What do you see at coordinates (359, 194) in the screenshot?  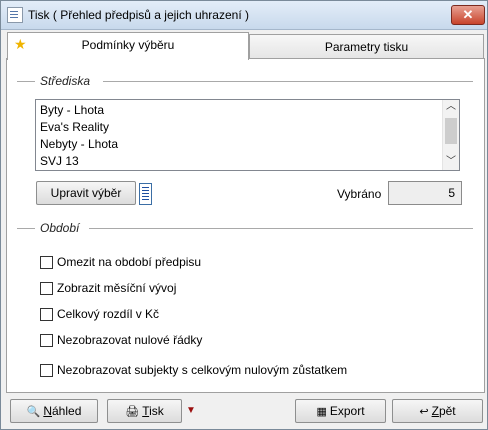 I see `selected-count-label: Vybráno` at bounding box center [359, 194].